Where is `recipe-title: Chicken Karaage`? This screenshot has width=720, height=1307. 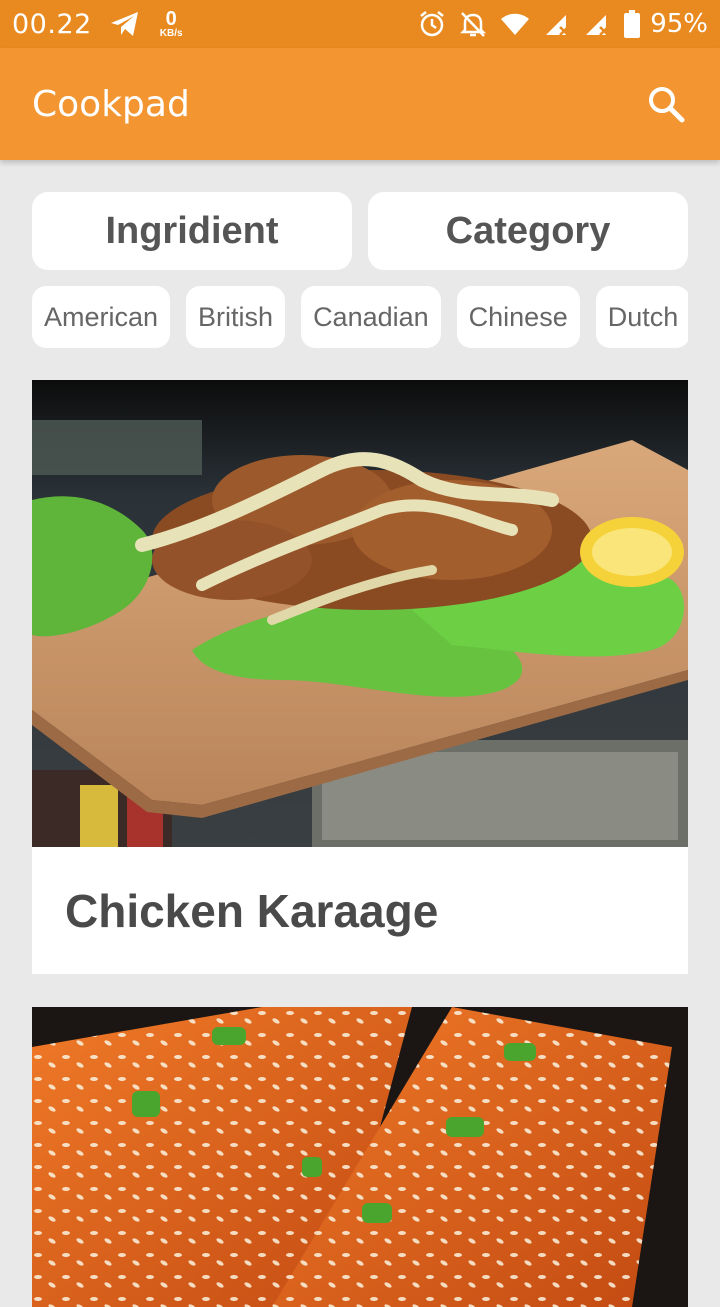 recipe-title: Chicken Karaage is located at coordinates (252, 910).